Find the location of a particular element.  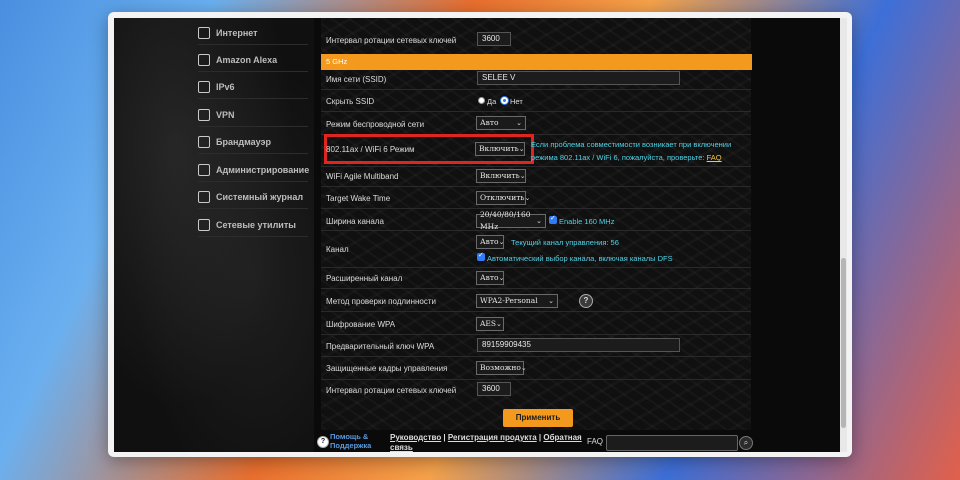

hide-ssid-label: Скрыть SSID is located at coordinates (350, 101).